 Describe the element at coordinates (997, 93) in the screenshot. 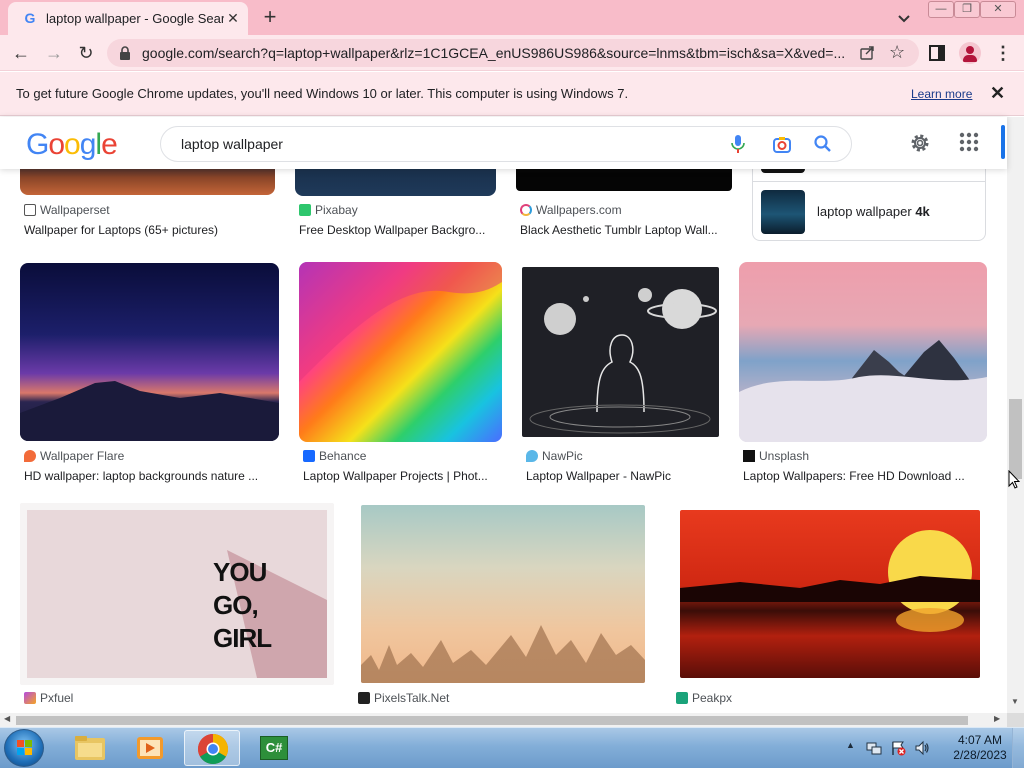

I see `close-icon: ✕` at that location.